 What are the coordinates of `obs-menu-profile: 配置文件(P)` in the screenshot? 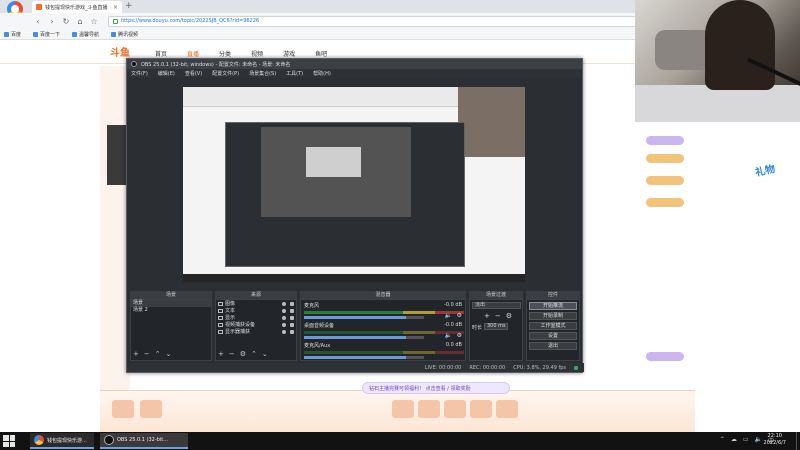 It's located at (225, 73).